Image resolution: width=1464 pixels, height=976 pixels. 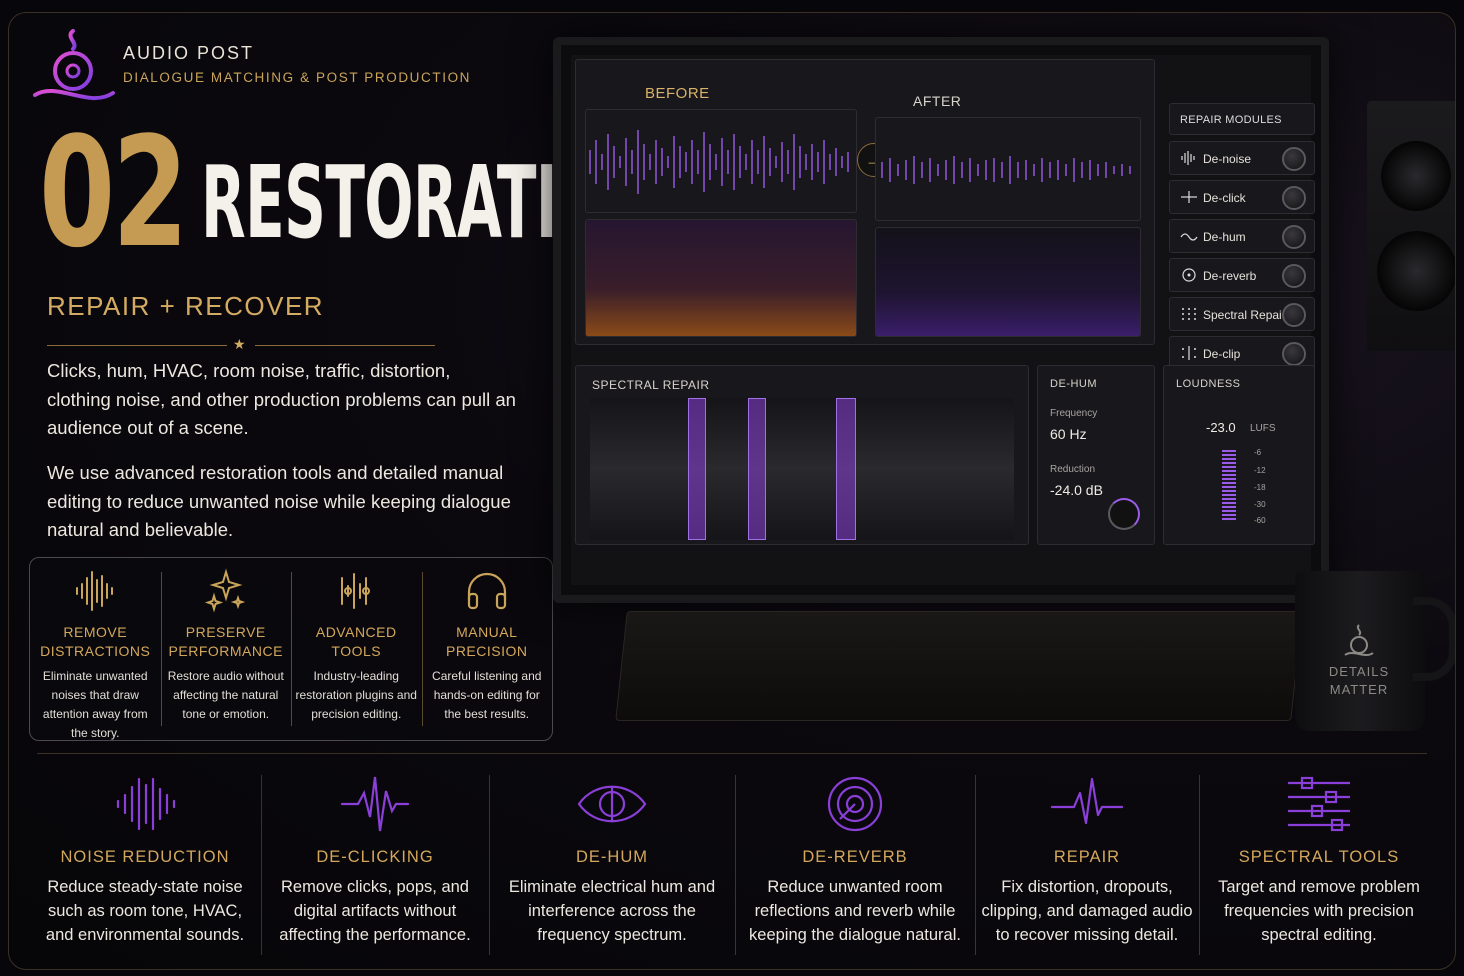 What do you see at coordinates (356, 632) in the screenshot?
I see `feature-title: ADVANCED` at bounding box center [356, 632].